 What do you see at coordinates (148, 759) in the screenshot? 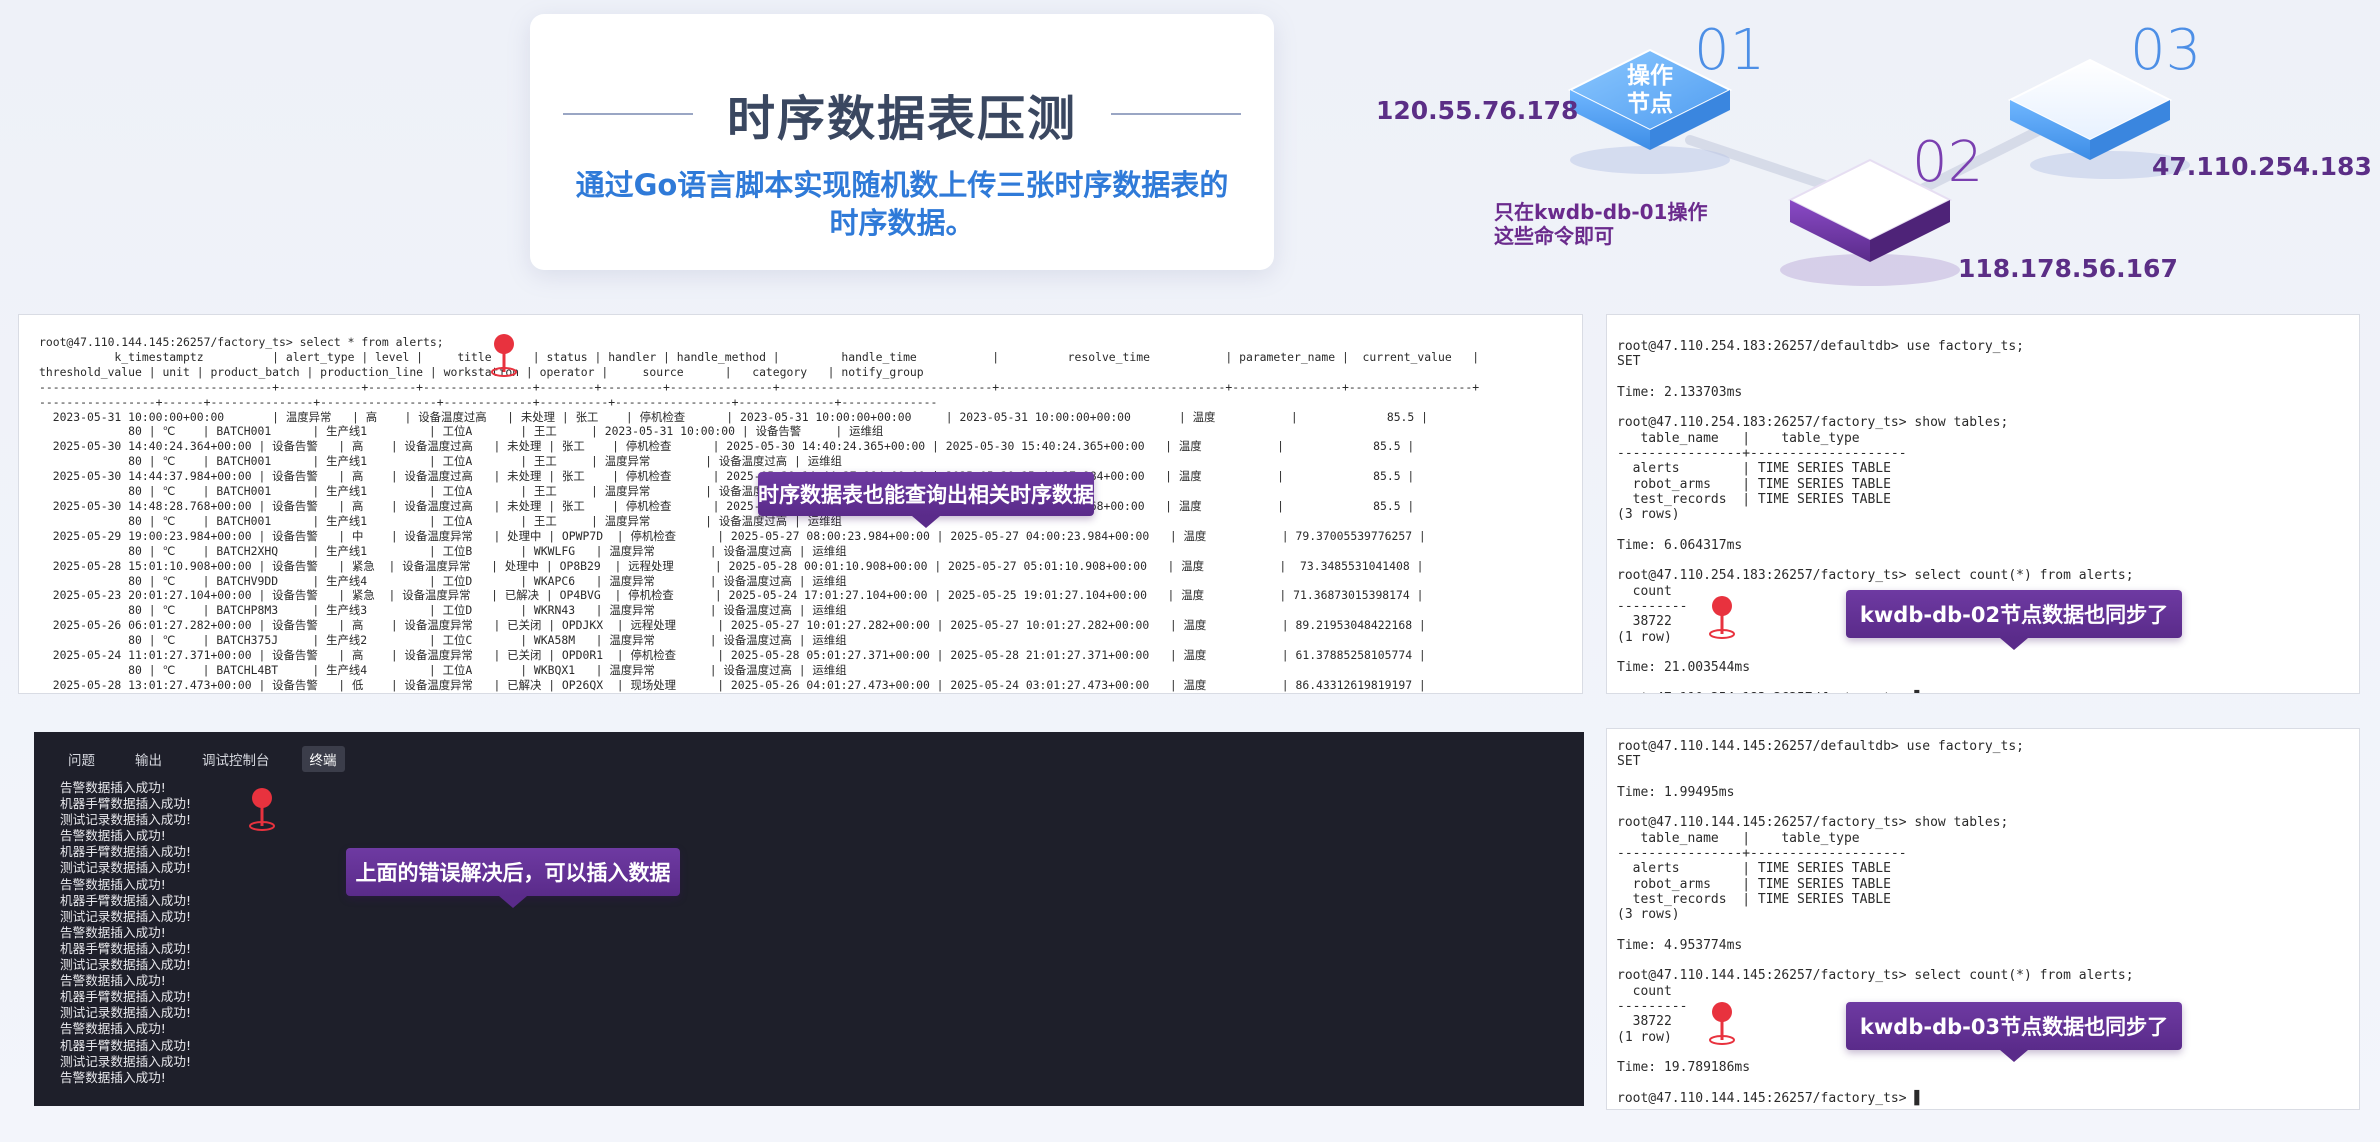
I see `tab-output: 输出` at bounding box center [148, 759].